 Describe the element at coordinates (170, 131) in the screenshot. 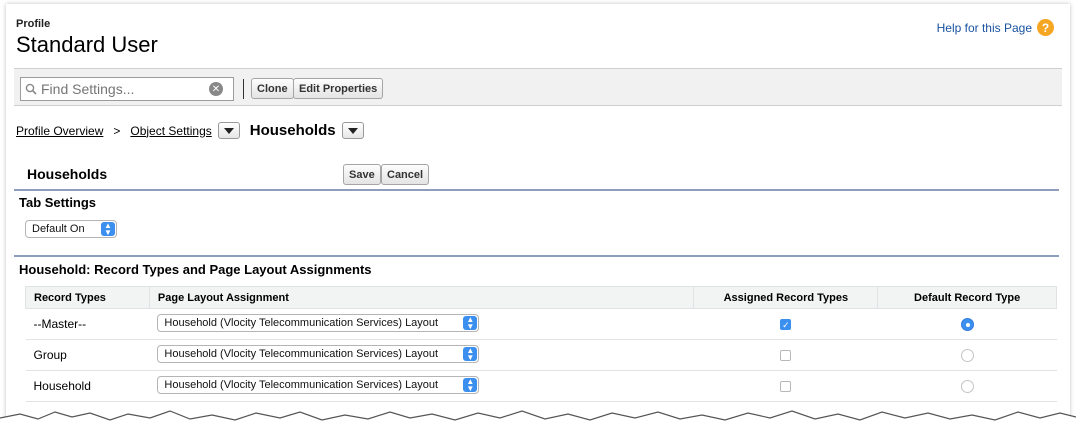

I see `breadcrumb-object-settings: Object Settings` at that location.